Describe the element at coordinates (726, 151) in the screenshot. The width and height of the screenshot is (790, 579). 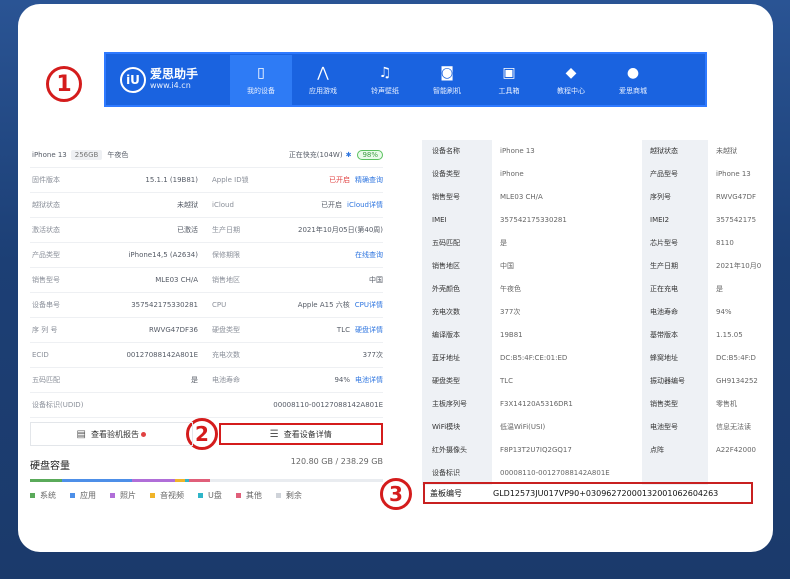
I see `detail-value: 未越狱` at that location.